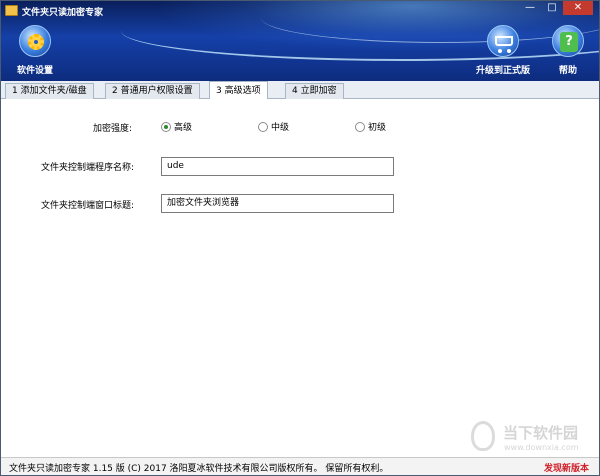 The image size is (600, 476). Describe the element at coordinates (277, 203) in the screenshot. I see `window-title-input: 加密文件夹浏览器` at that location.